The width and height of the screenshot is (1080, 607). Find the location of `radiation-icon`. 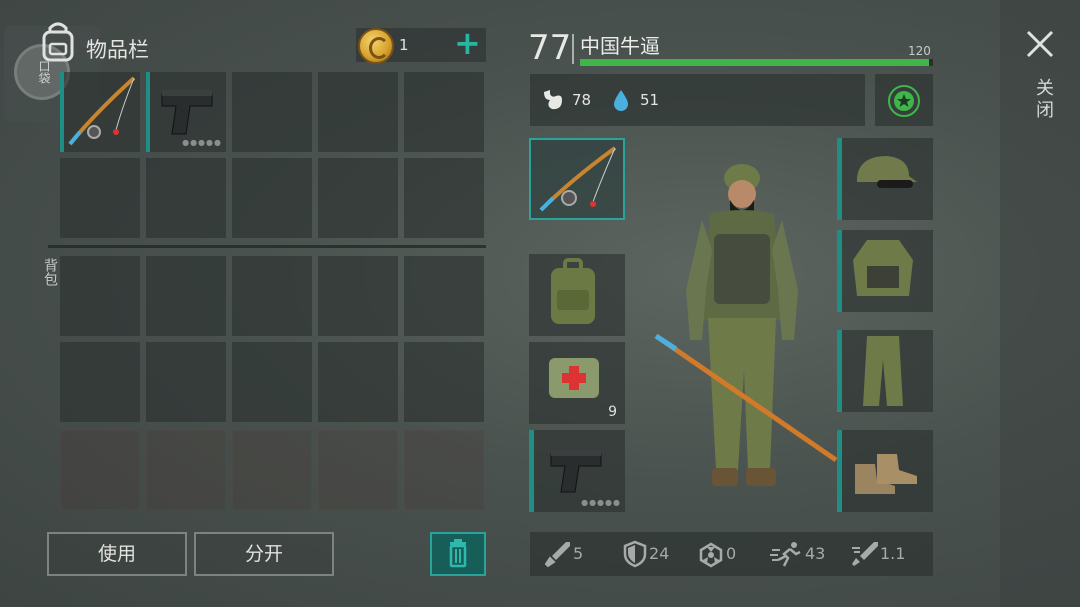

radiation-icon is located at coordinates (711, 555).